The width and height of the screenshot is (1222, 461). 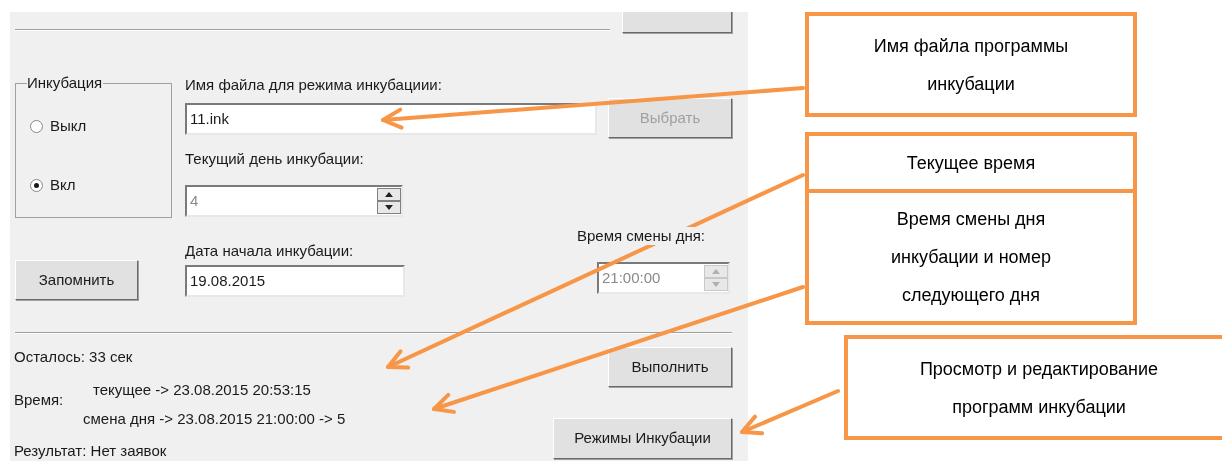 I want to click on modes-button: Режимы Инкубации, so click(x=642, y=438).